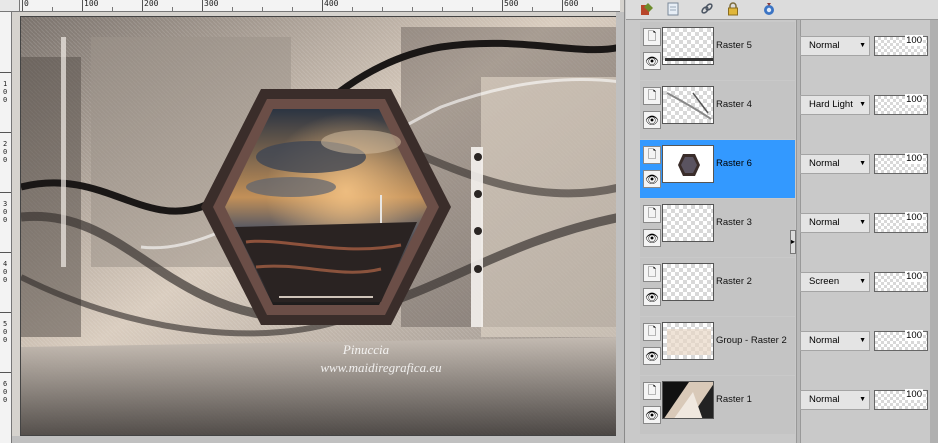  What do you see at coordinates (6, 227) in the screenshot?
I see `vertical-ruler: 1 0 0 2 0 0 3 0 0 4 0 0 5 0 0 6 0 0` at bounding box center [6, 227].